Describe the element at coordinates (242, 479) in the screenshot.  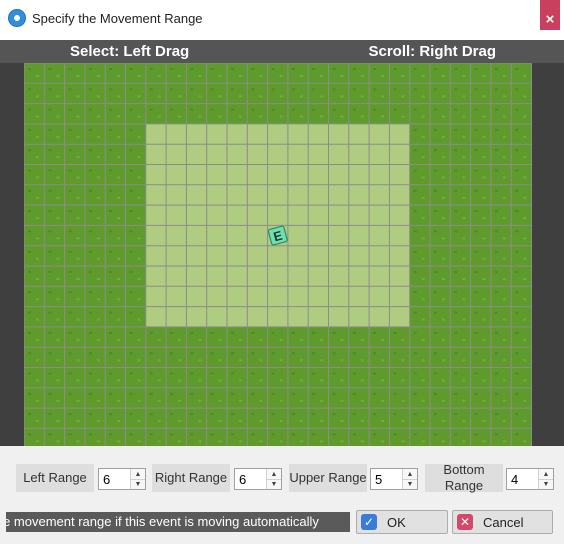
I see `right-range-value: 6` at that location.